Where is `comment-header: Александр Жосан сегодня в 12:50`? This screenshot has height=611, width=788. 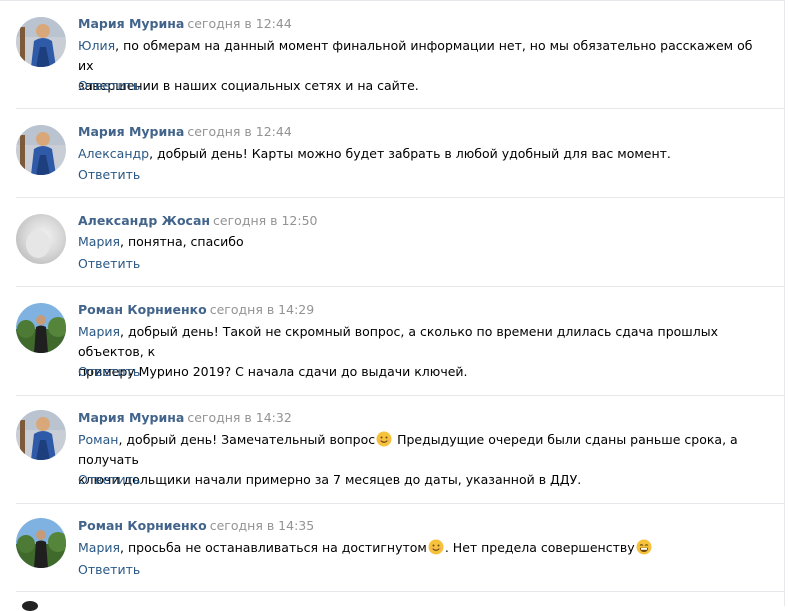
comment-header: Александр Жосан сегодня в 12:50 is located at coordinates (198, 221).